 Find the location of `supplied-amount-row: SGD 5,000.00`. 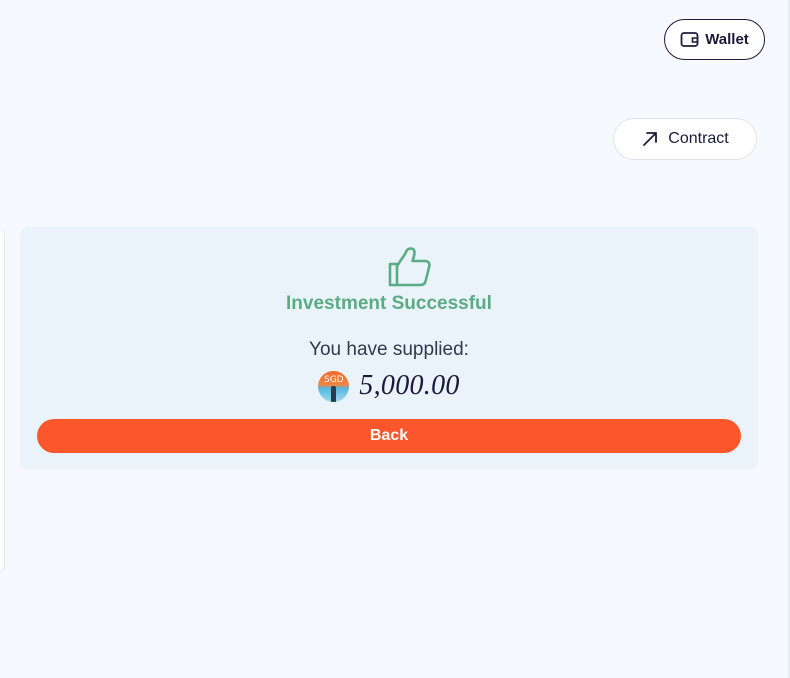

supplied-amount-row: SGD 5,000.00 is located at coordinates (389, 386).